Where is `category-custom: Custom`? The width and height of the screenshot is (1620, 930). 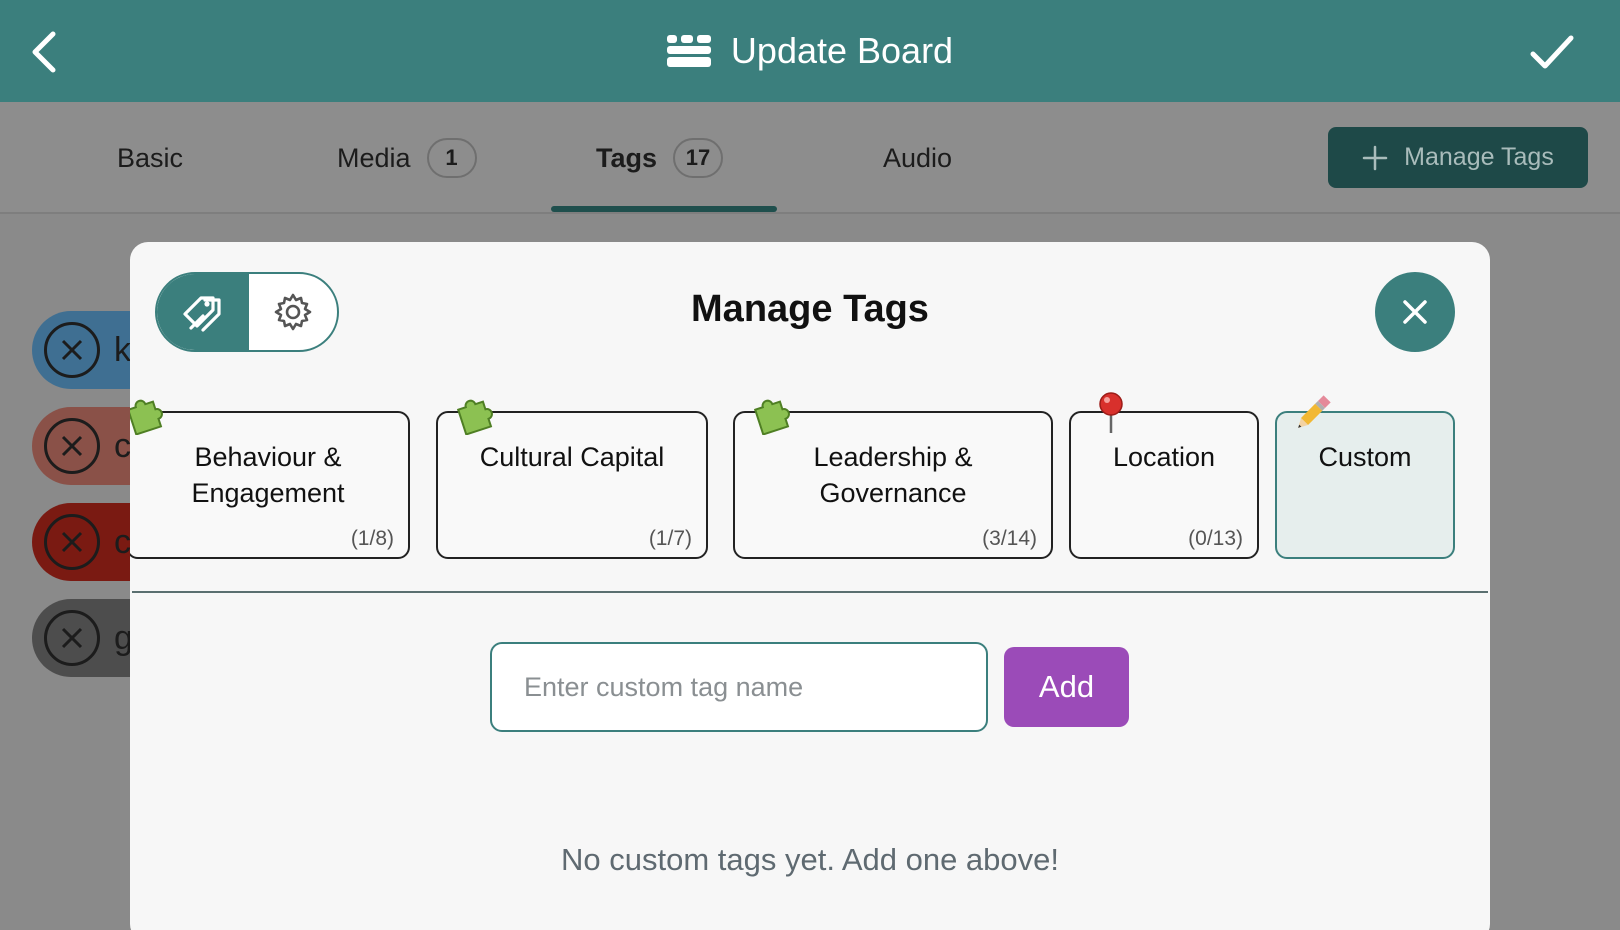 category-custom: Custom is located at coordinates (1365, 477).